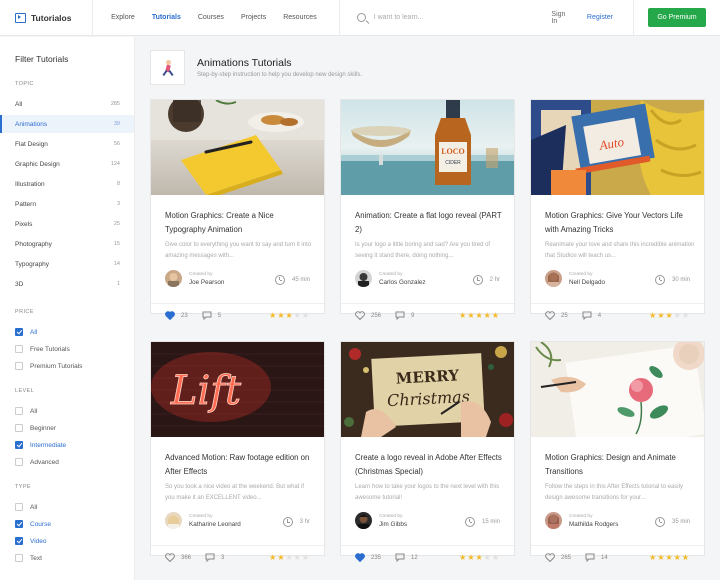 This screenshot has height=580, width=720. I want to click on lift-neon-text: Lift, so click(206, 391).